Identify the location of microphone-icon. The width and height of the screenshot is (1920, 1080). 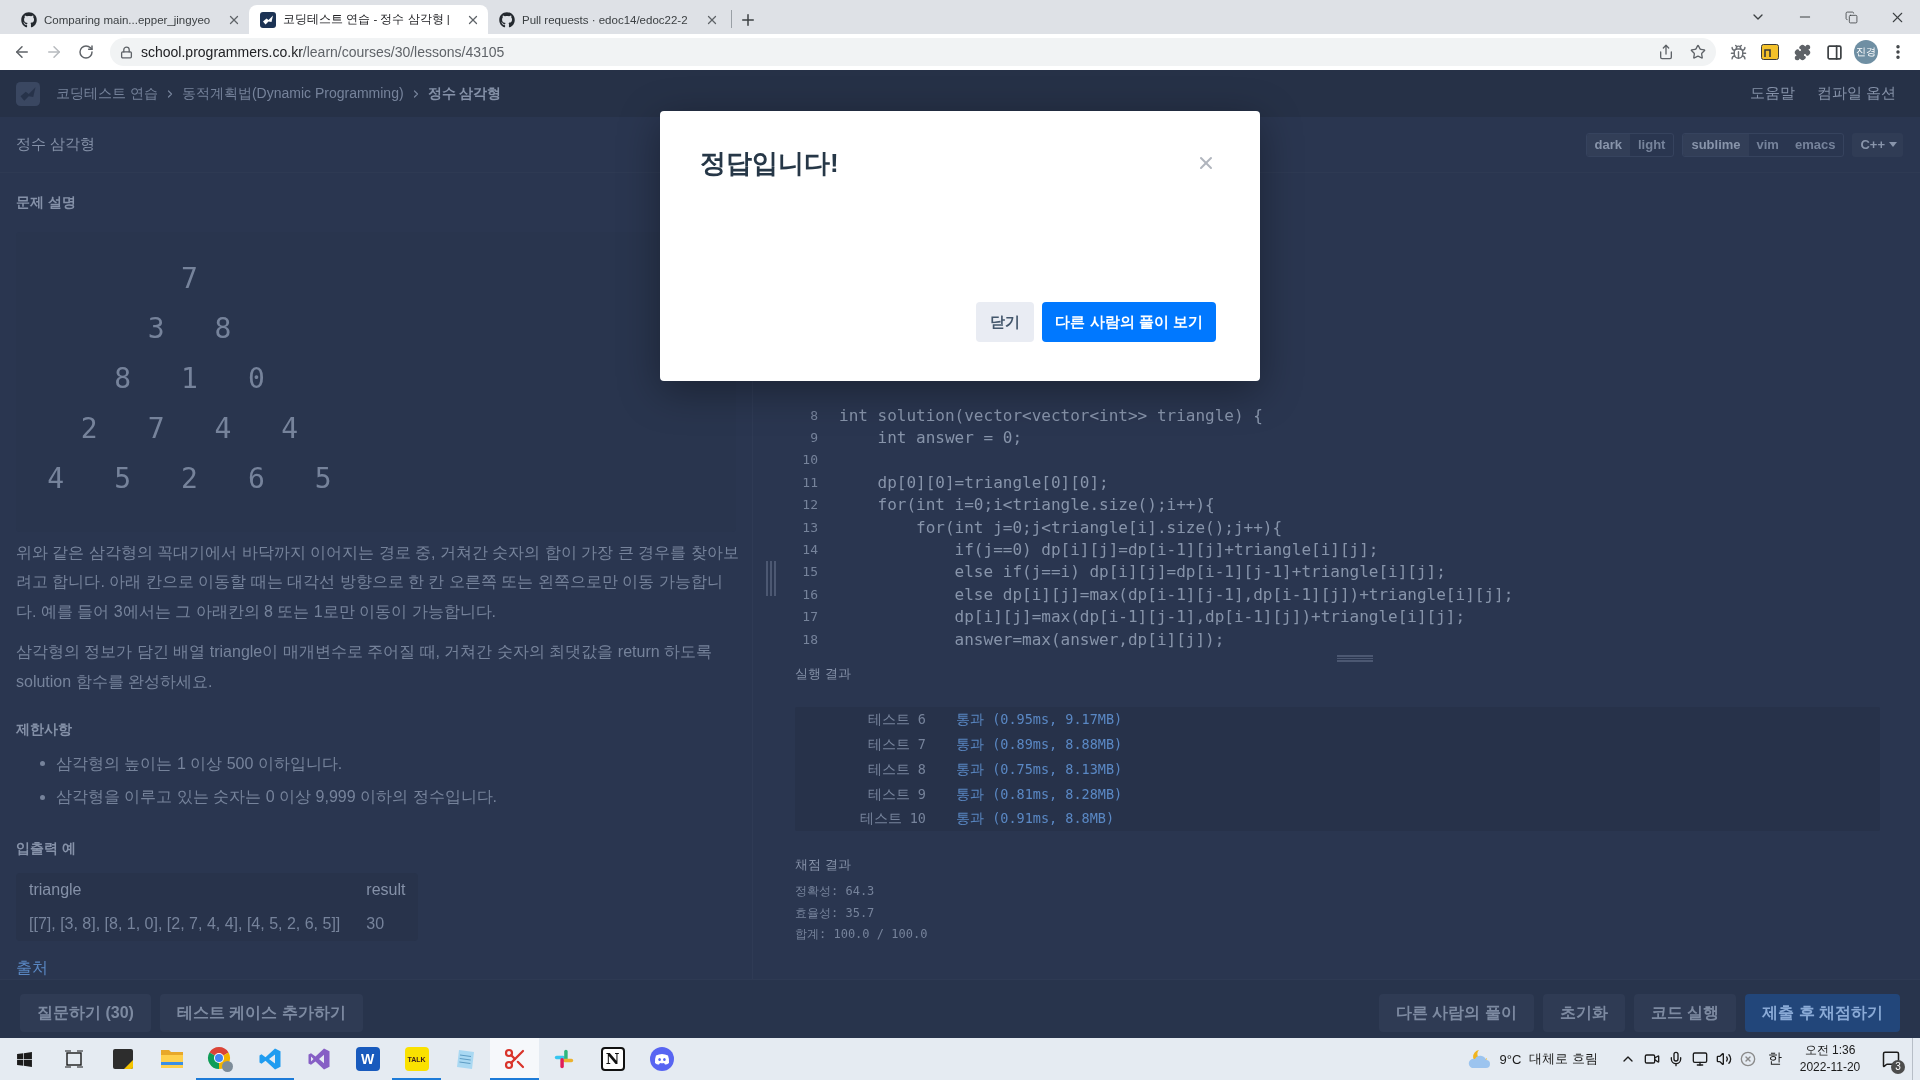
(1676, 1059).